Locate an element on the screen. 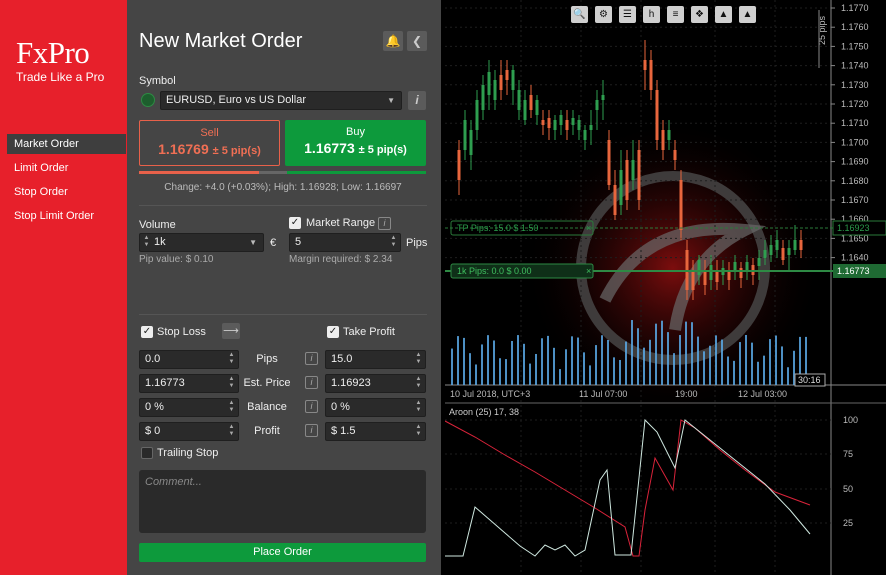  swap-arrow-button: ⟶ is located at coordinates (231, 331).